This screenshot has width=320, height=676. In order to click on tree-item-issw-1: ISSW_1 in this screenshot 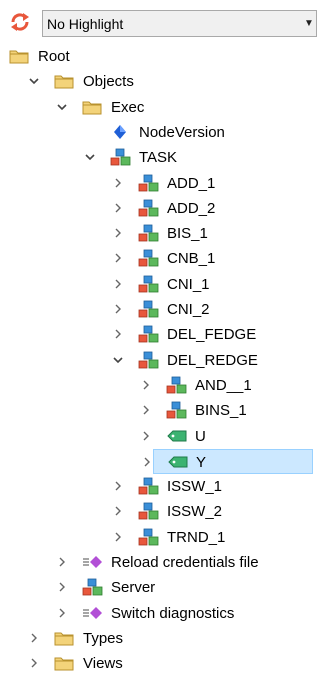, I will do `click(156, 486)`.